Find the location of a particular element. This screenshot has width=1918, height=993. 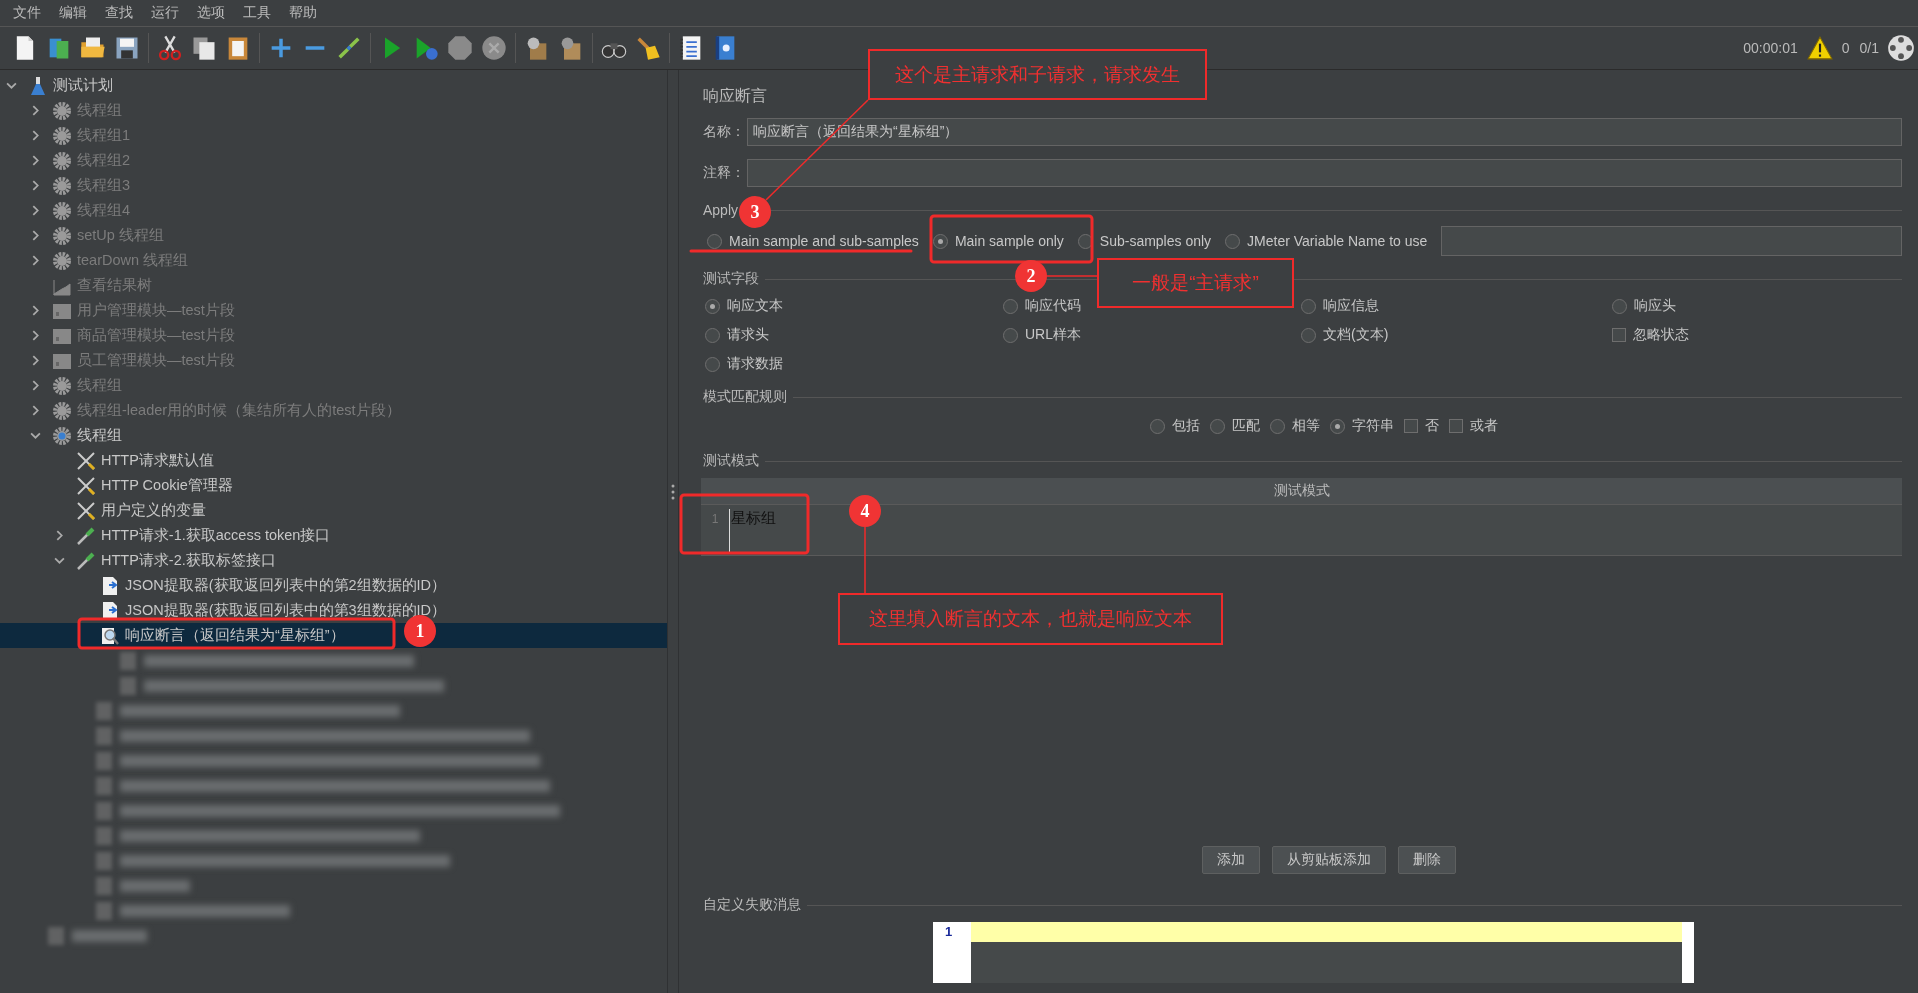

name-field: 响应断言（返回结果为“星标组”） is located at coordinates (1324, 132).